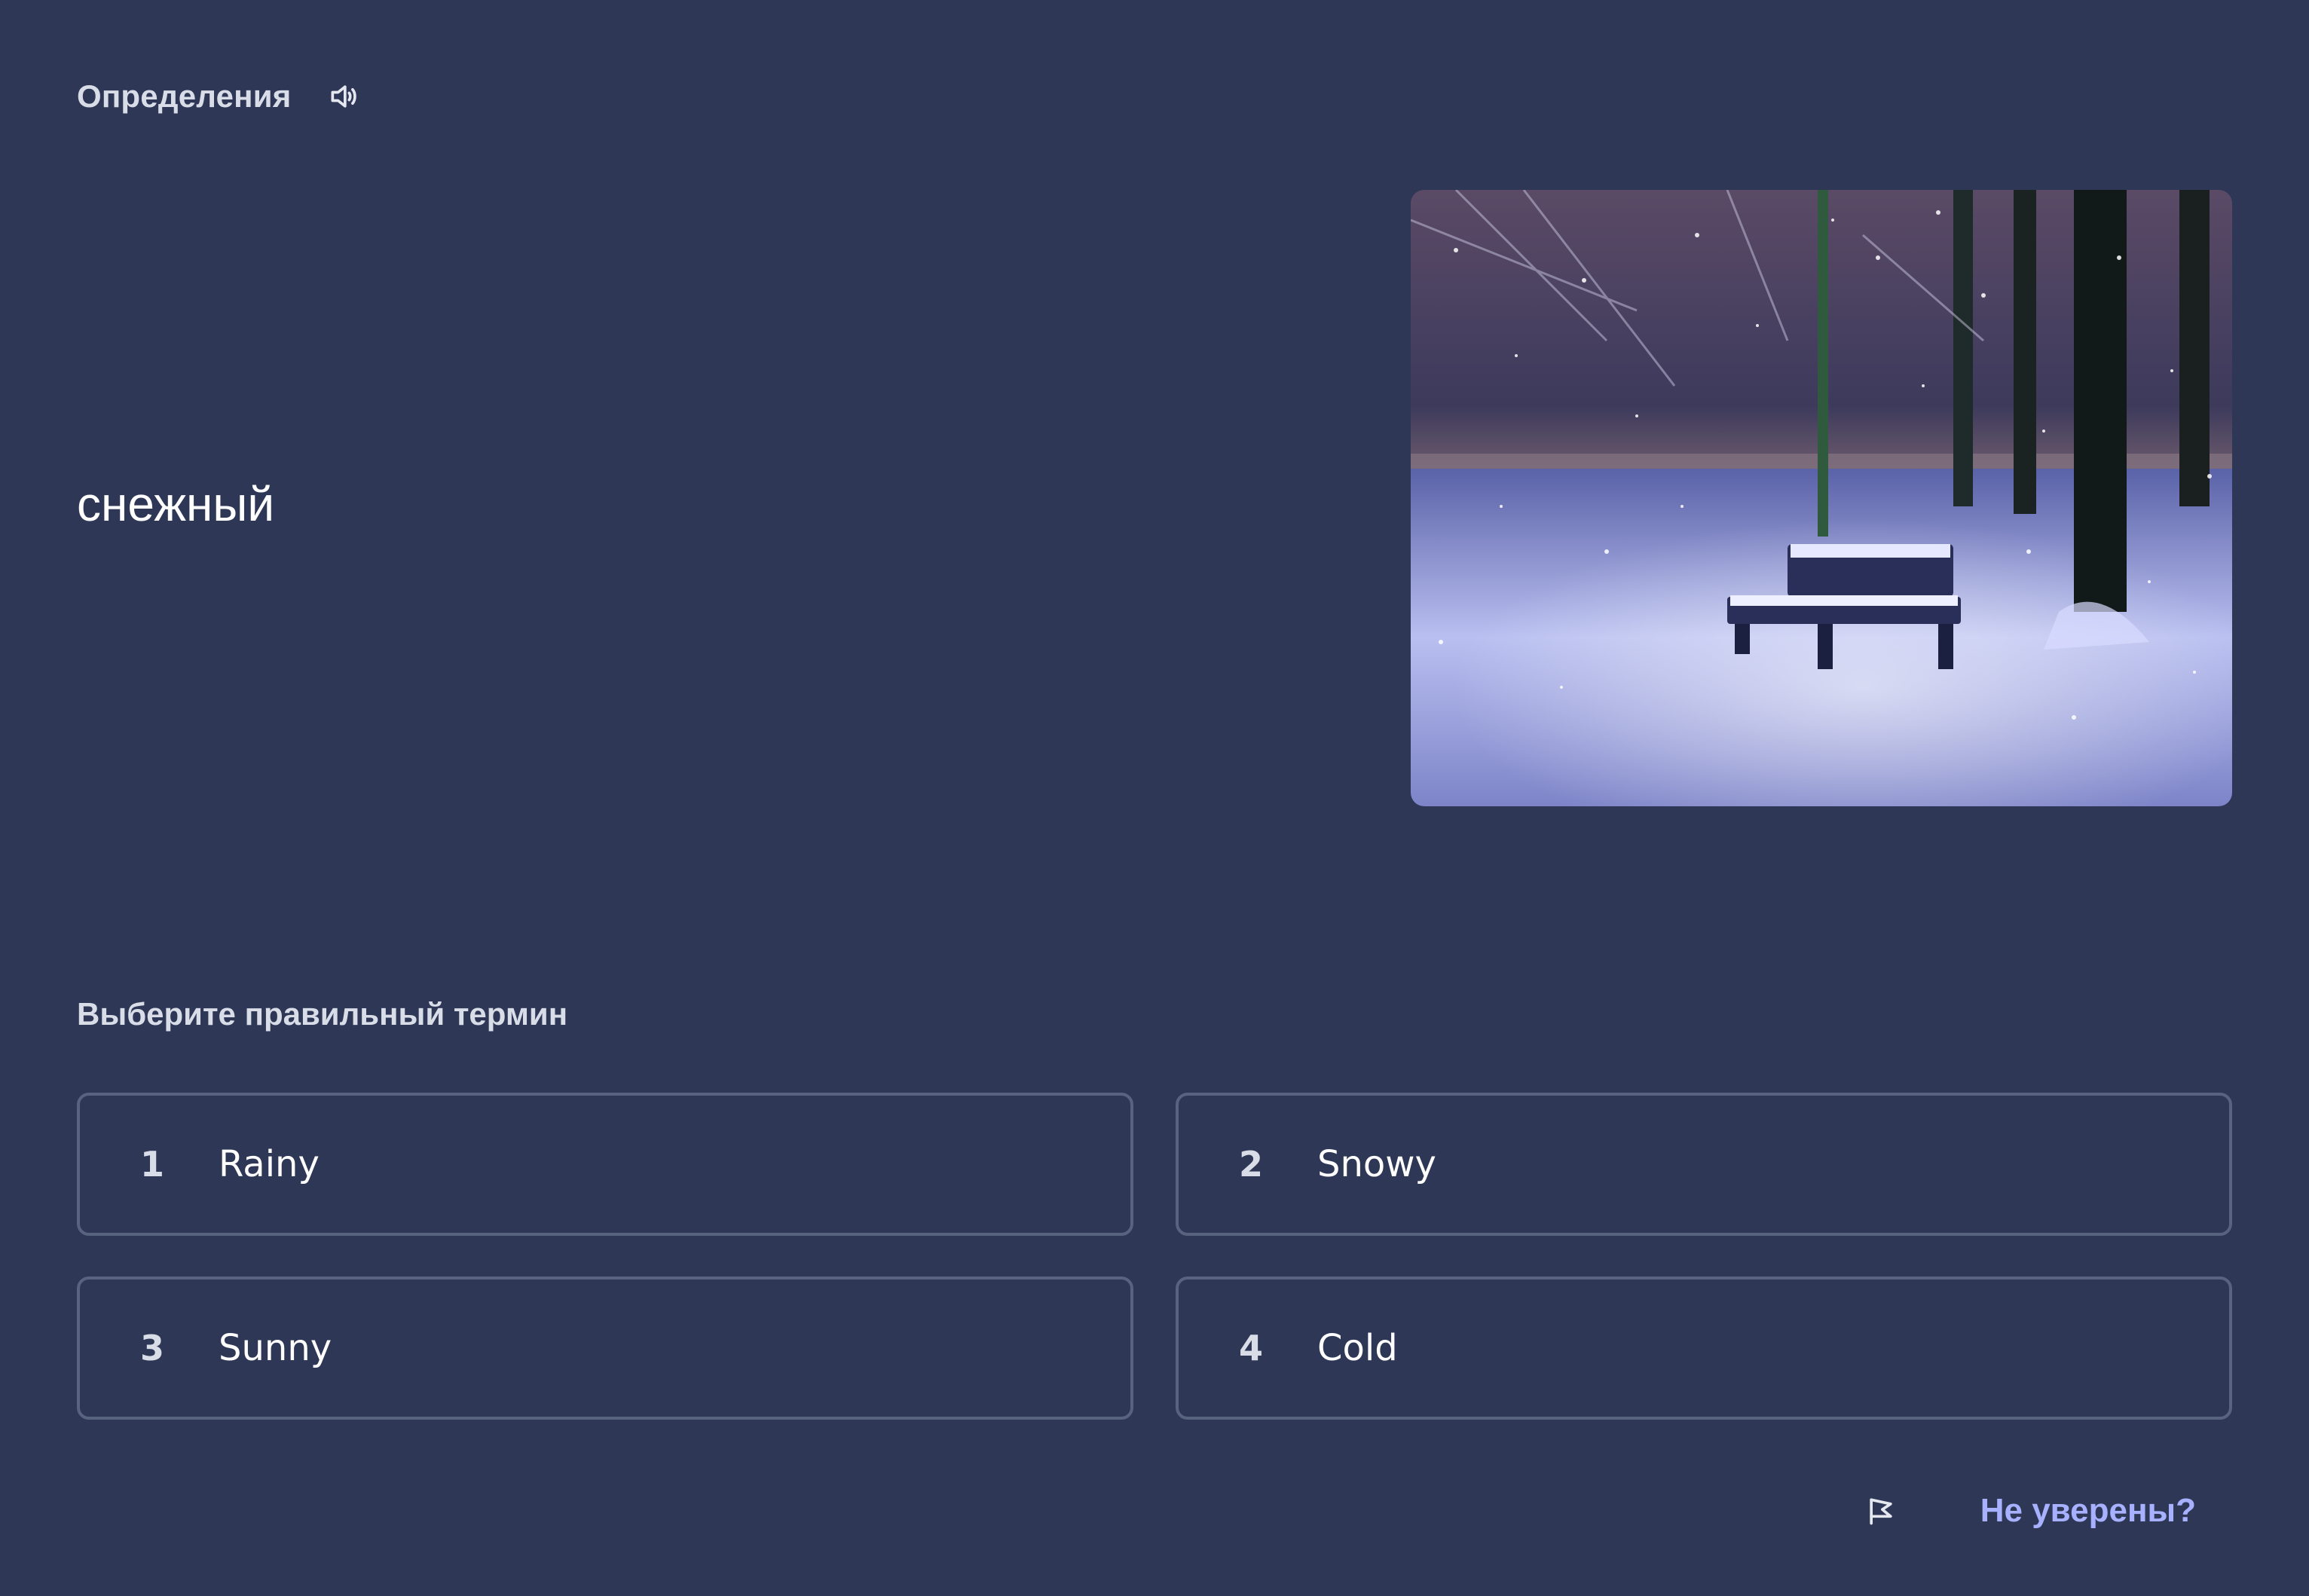 This screenshot has height=1596, width=2309. Describe the element at coordinates (184, 96) in the screenshot. I see `section-label: Определения` at that location.